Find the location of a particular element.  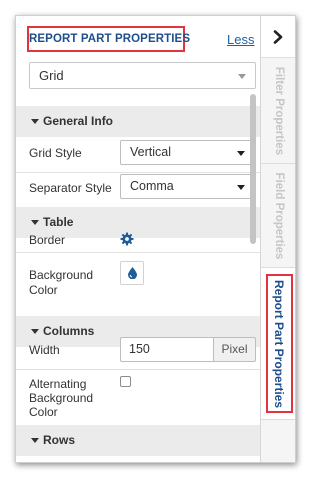

panel-title: REPORT PART PROPERTIES is located at coordinates (108, 39).